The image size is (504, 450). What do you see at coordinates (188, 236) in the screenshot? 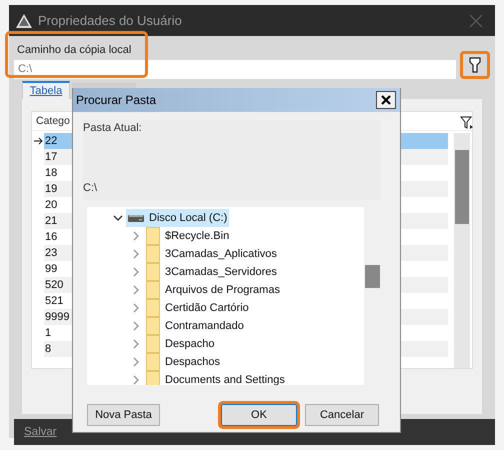
I see `tree-item: $Recycle.Bin` at bounding box center [188, 236].